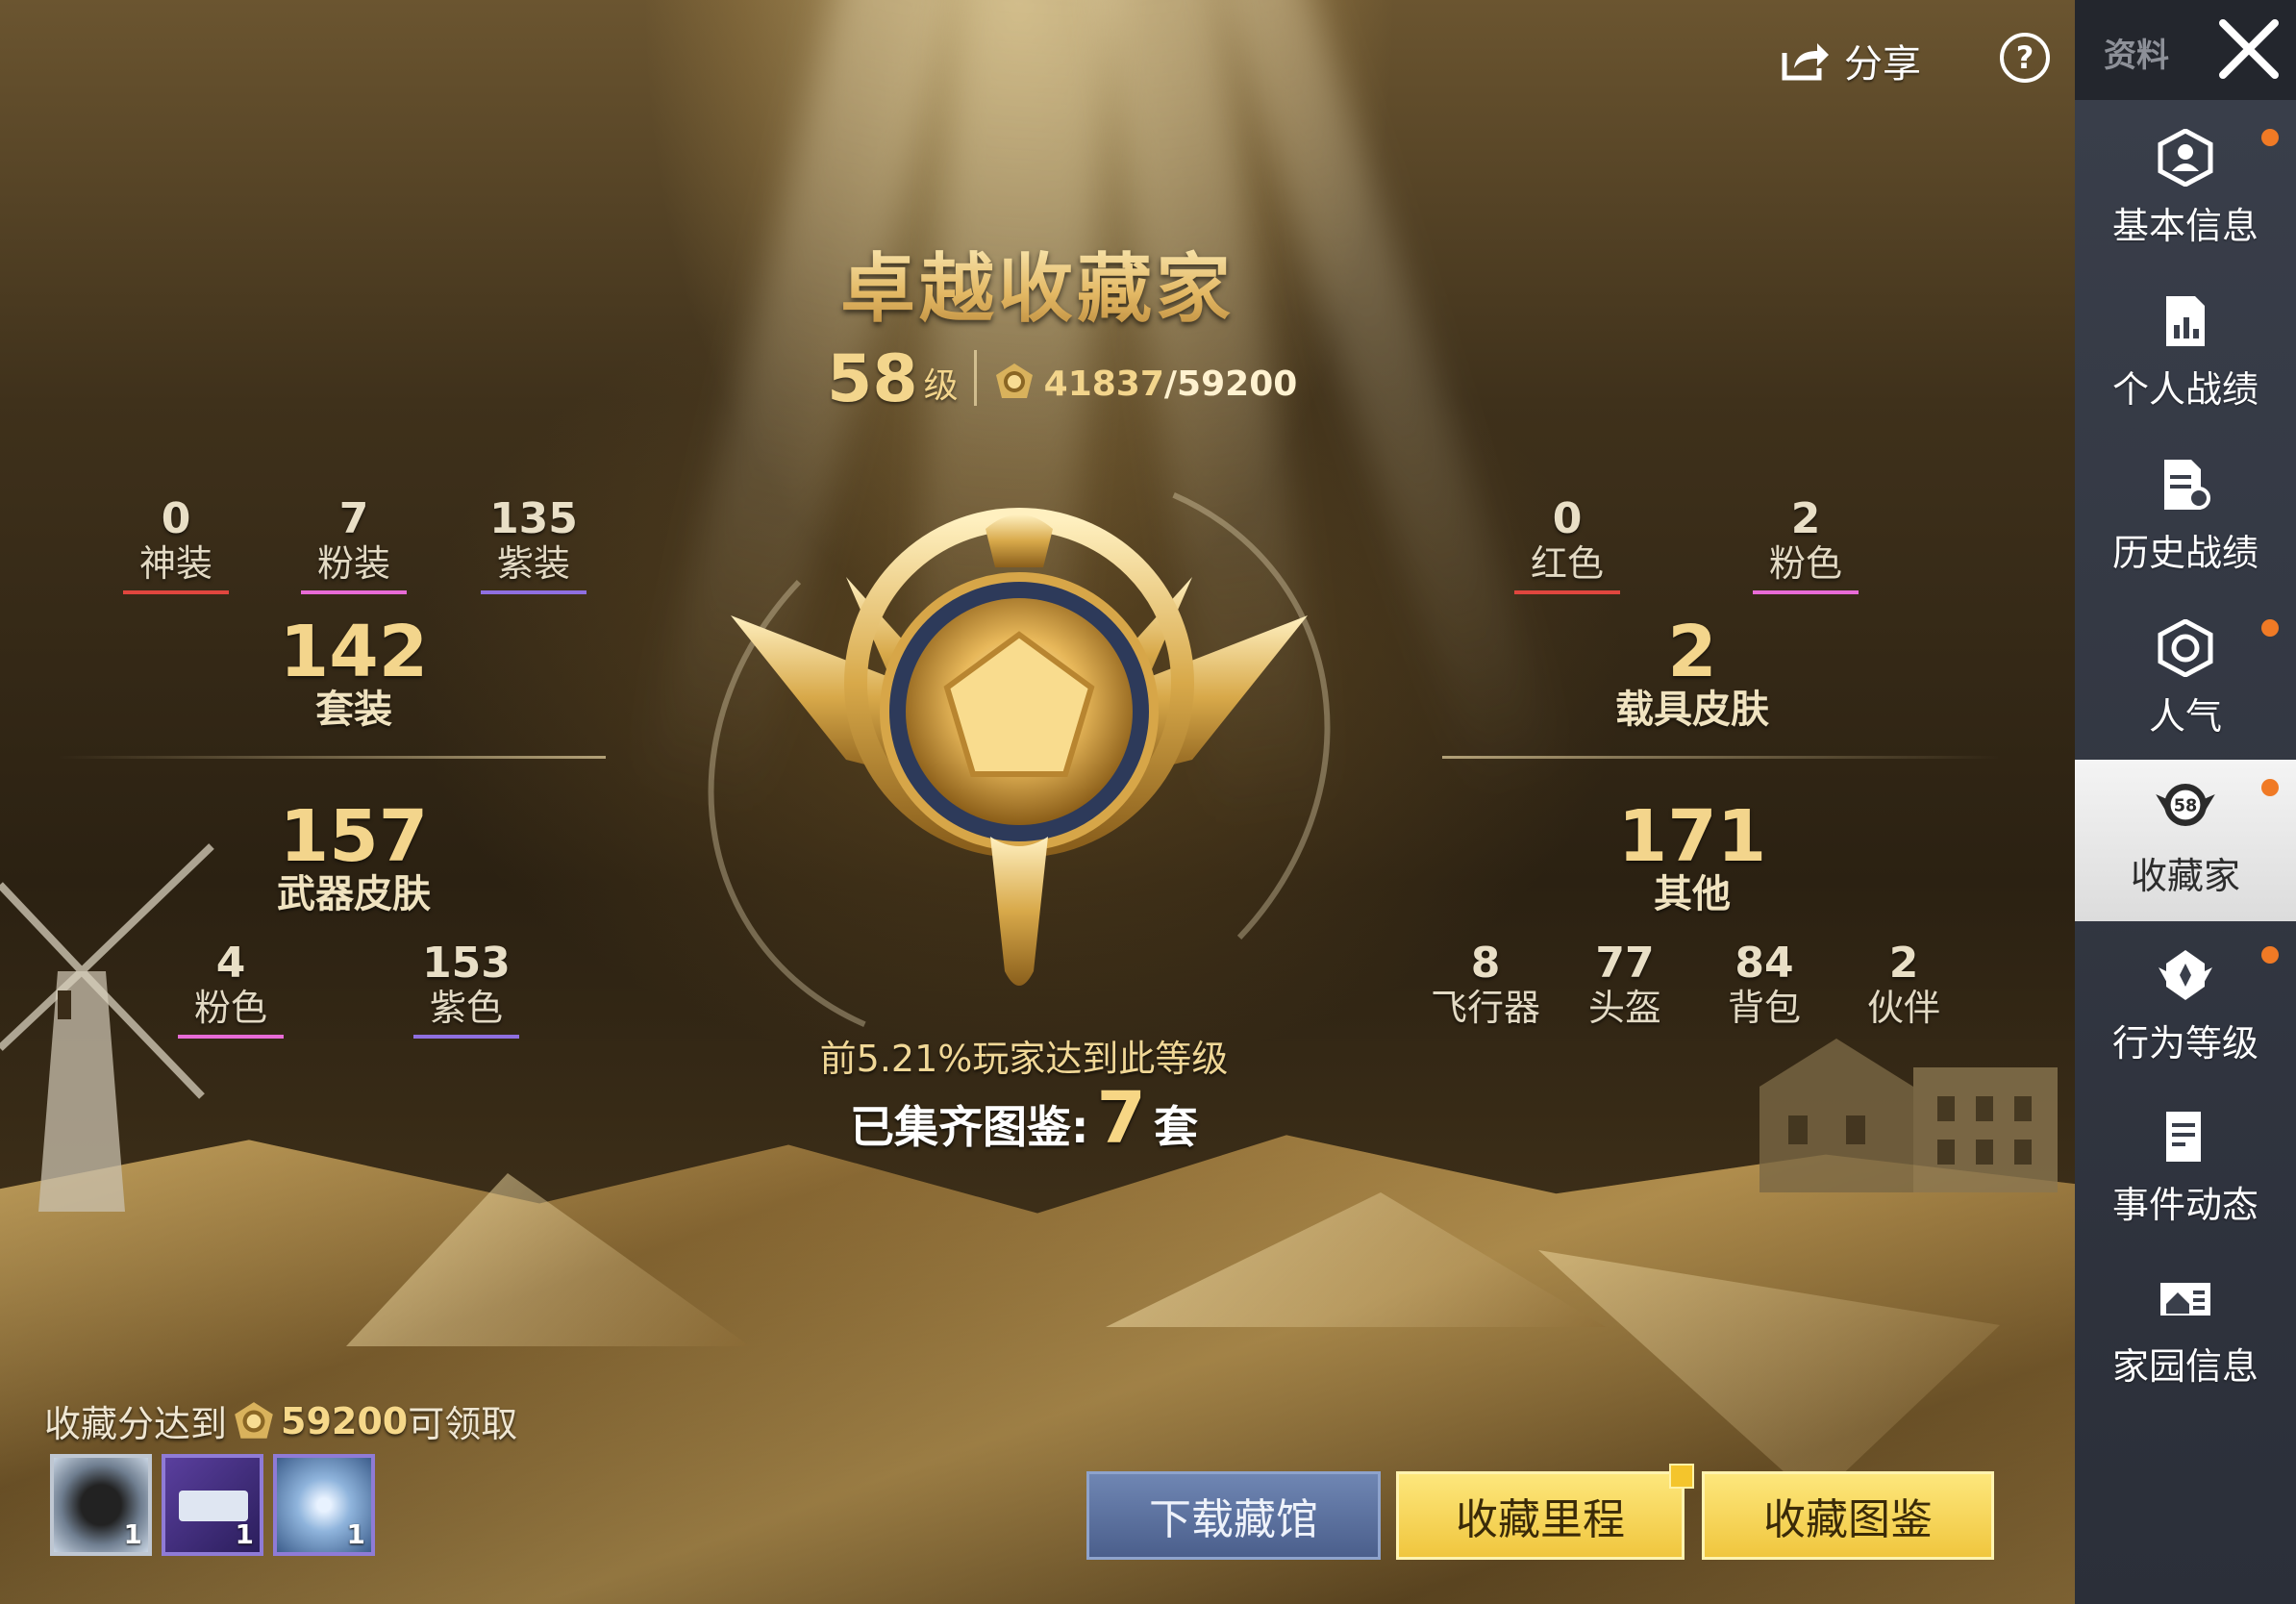 The image size is (2296, 1604). I want to click on card-graphic, so click(213, 1506).